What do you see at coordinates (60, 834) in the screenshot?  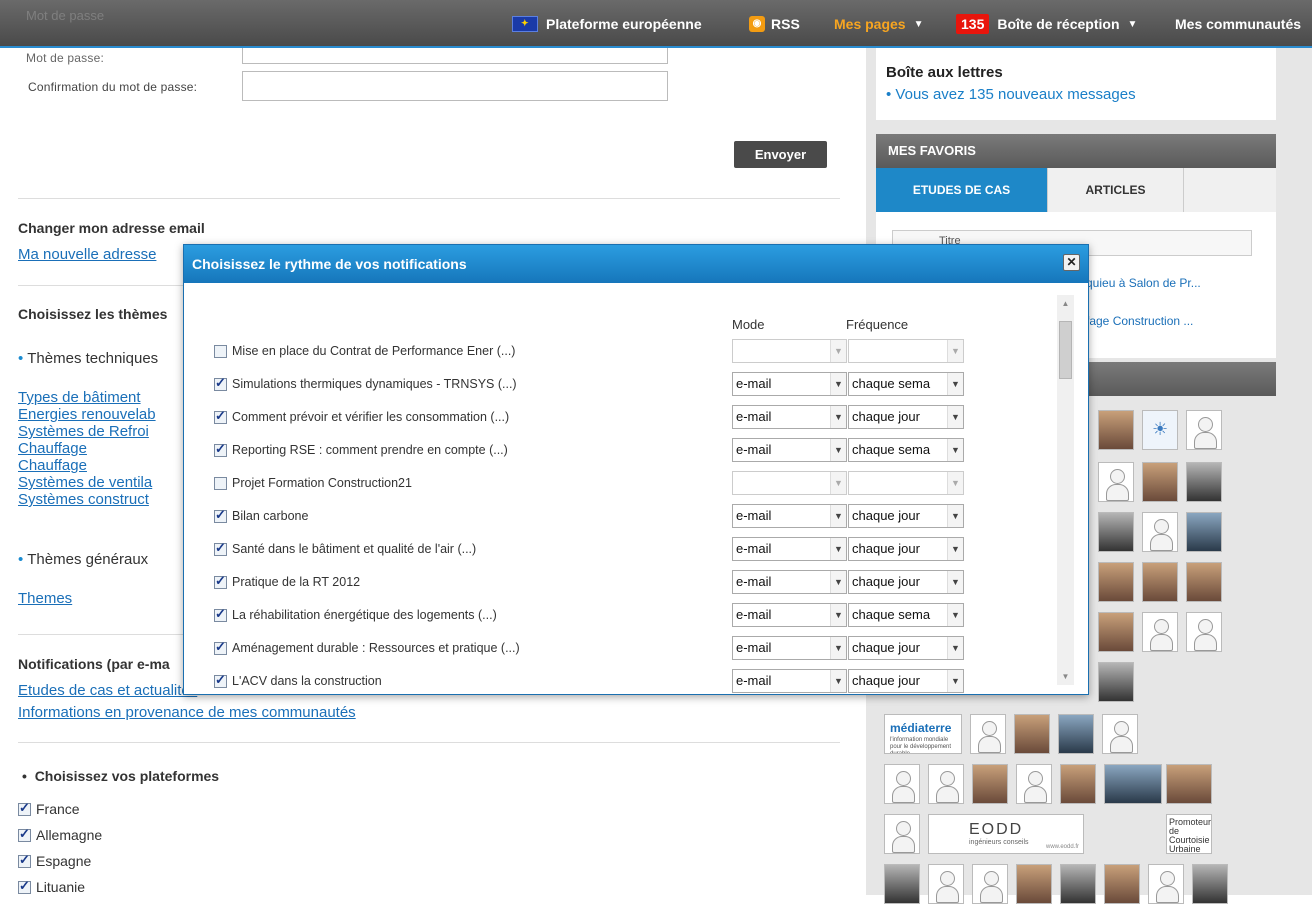 I see `platform-checkbox-germany: Allemagne` at bounding box center [60, 834].